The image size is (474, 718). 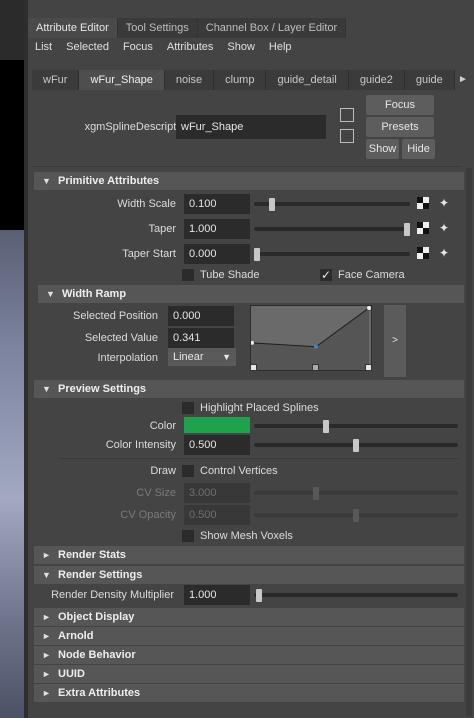 I want to click on section-node-behavior: ► Node Behavior, so click(x=249, y=655).